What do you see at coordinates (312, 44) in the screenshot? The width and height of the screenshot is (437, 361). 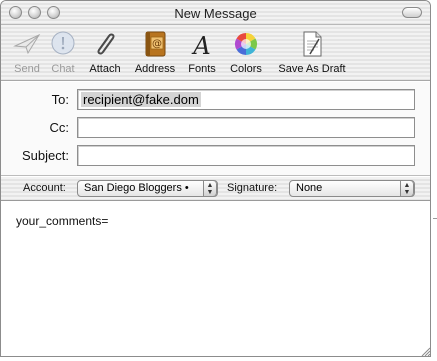 I see `draft-icon` at bounding box center [312, 44].